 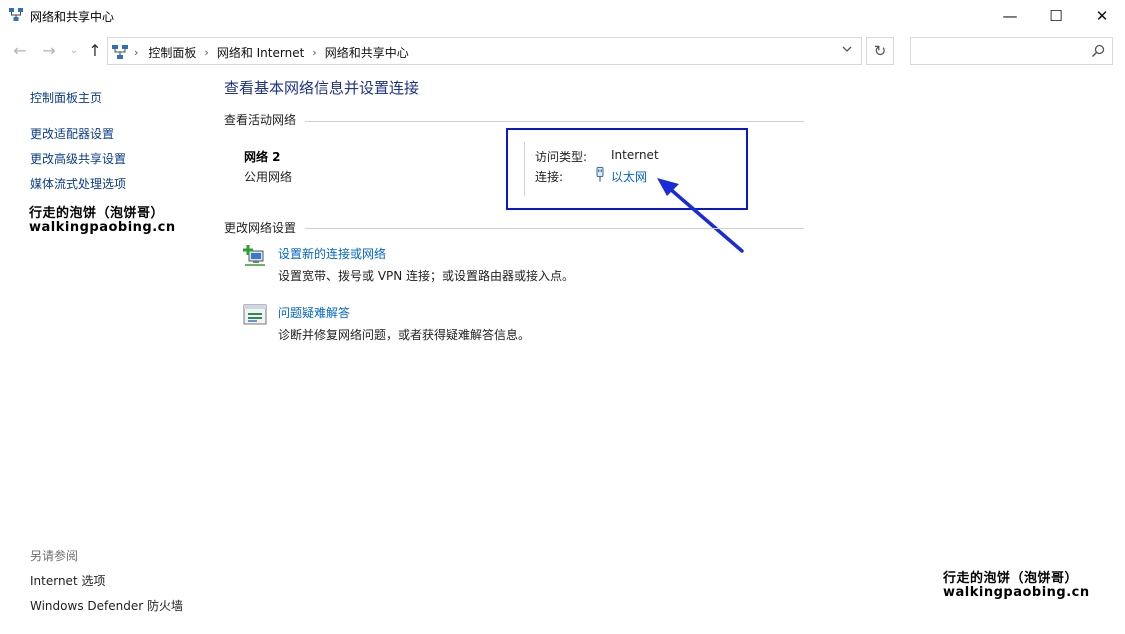 What do you see at coordinates (78, 158) in the screenshot?
I see `sidebar-item-change-advanced-sharing: 更改高级共享设置` at bounding box center [78, 158].